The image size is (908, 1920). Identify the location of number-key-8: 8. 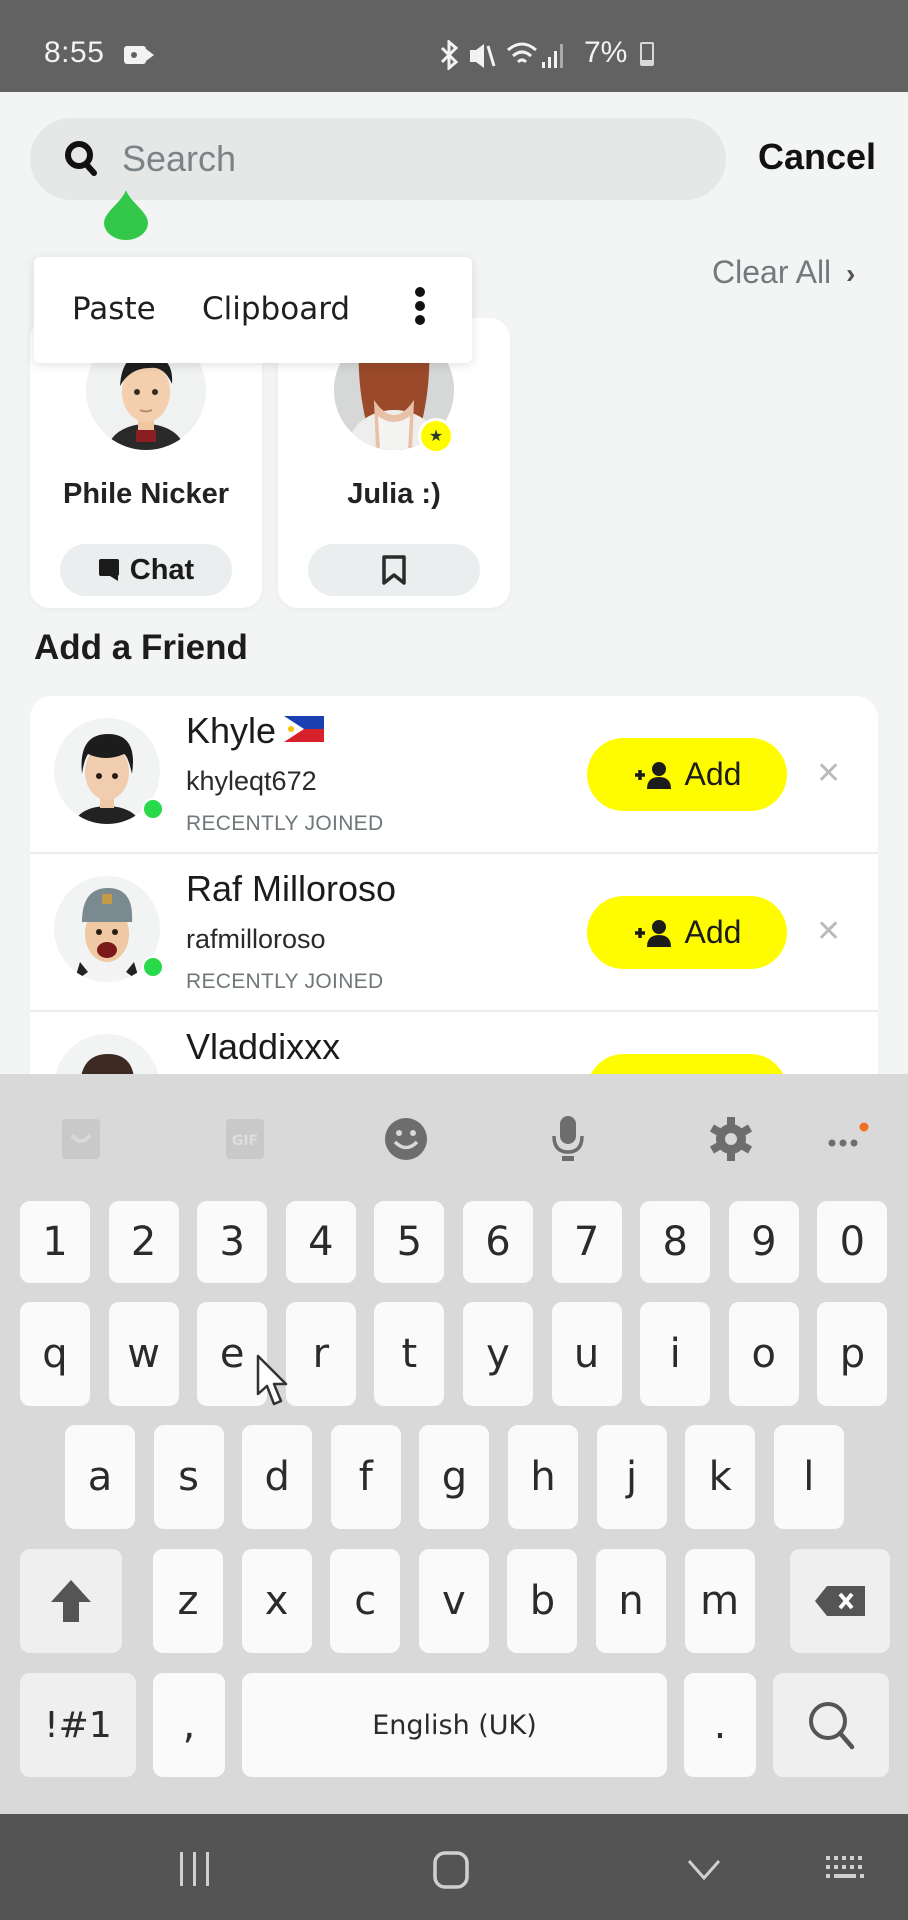
(675, 1242).